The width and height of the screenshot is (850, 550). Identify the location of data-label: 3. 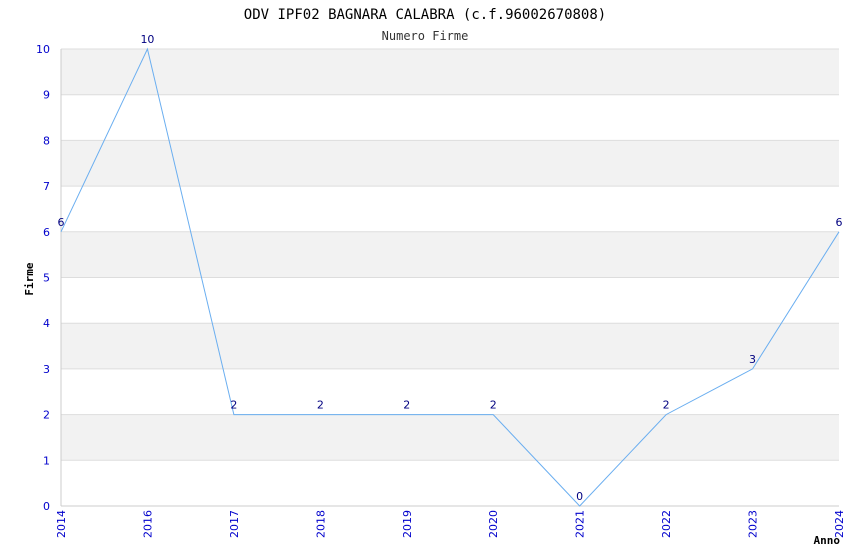
(752, 359).